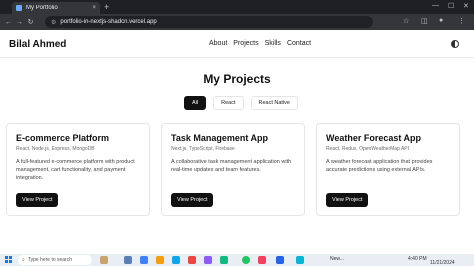 The width and height of the screenshot is (474, 266). What do you see at coordinates (435, 5) in the screenshot?
I see `minimize-icon: —` at bounding box center [435, 5].